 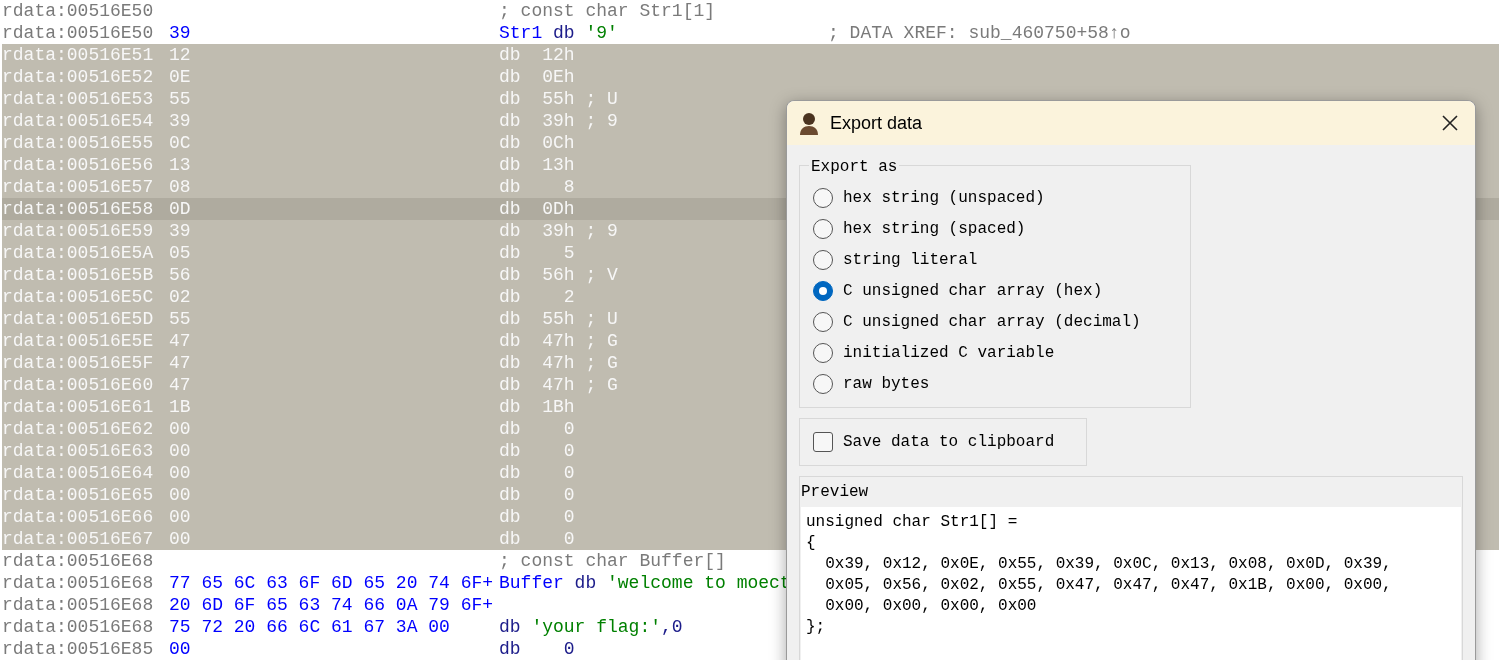 What do you see at coordinates (180, 253) in the screenshot?
I see `hex-bytes: 05` at bounding box center [180, 253].